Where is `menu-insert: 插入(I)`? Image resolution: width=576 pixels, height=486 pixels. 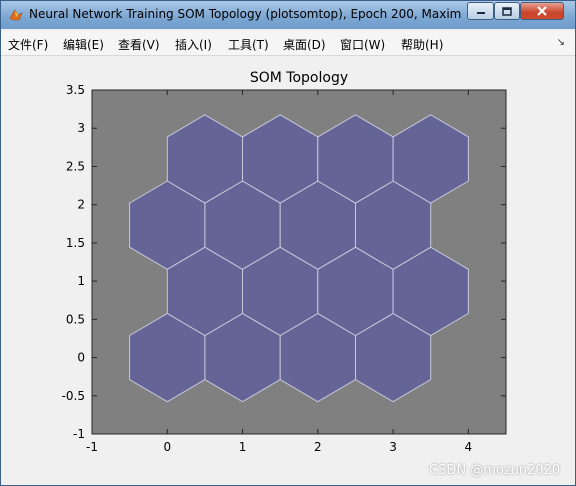 menu-insert: 插入(I) is located at coordinates (193, 44).